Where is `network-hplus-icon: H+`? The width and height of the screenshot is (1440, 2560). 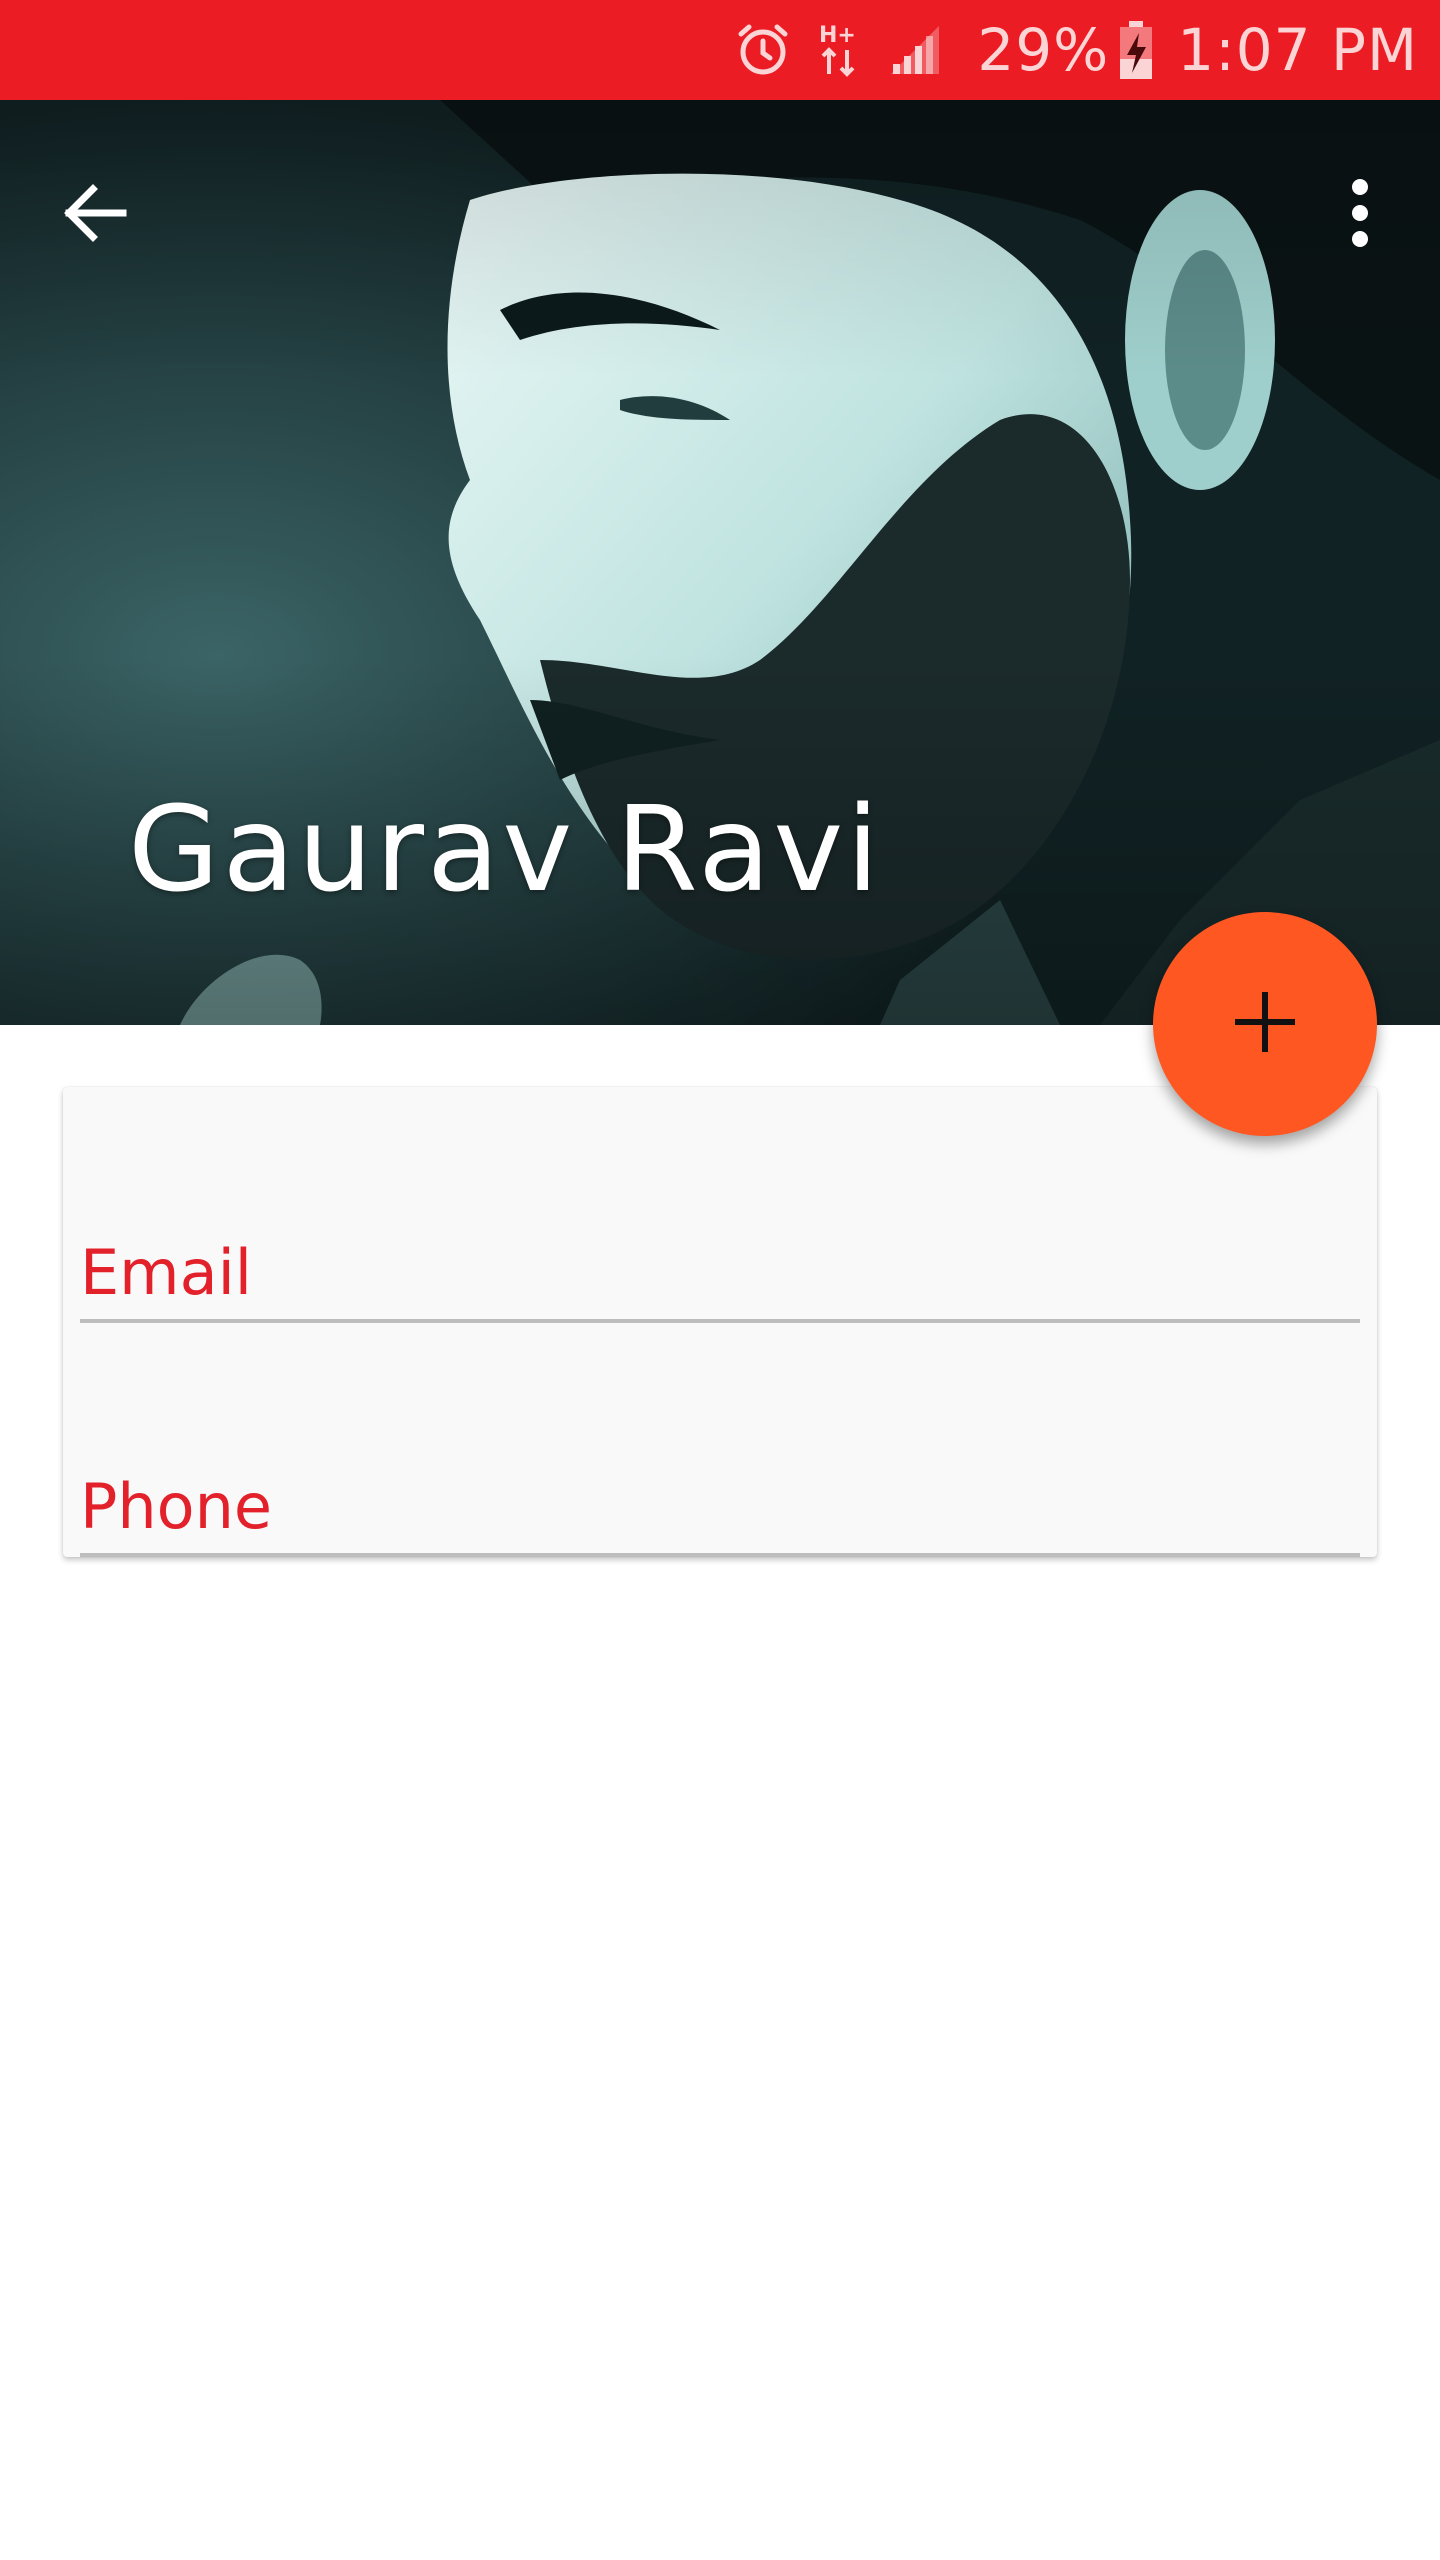 network-hplus-icon: H+ is located at coordinates (839, 50).